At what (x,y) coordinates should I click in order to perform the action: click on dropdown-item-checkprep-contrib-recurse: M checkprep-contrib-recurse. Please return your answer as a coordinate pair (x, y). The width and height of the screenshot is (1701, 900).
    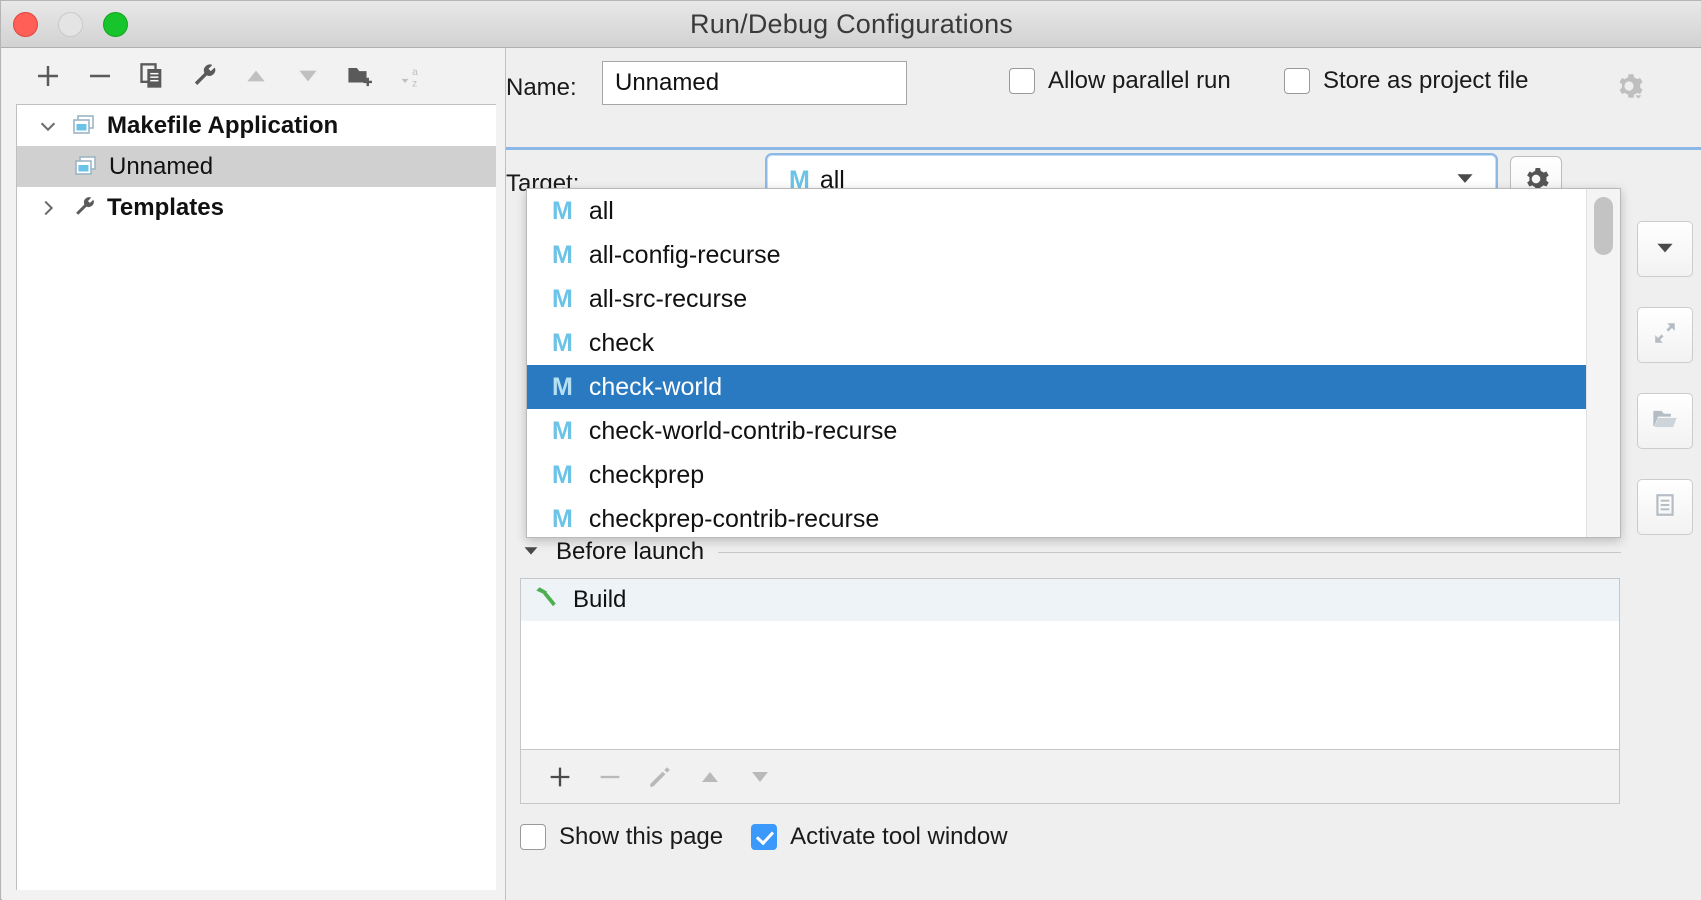
    Looking at the image, I should click on (1056, 517).